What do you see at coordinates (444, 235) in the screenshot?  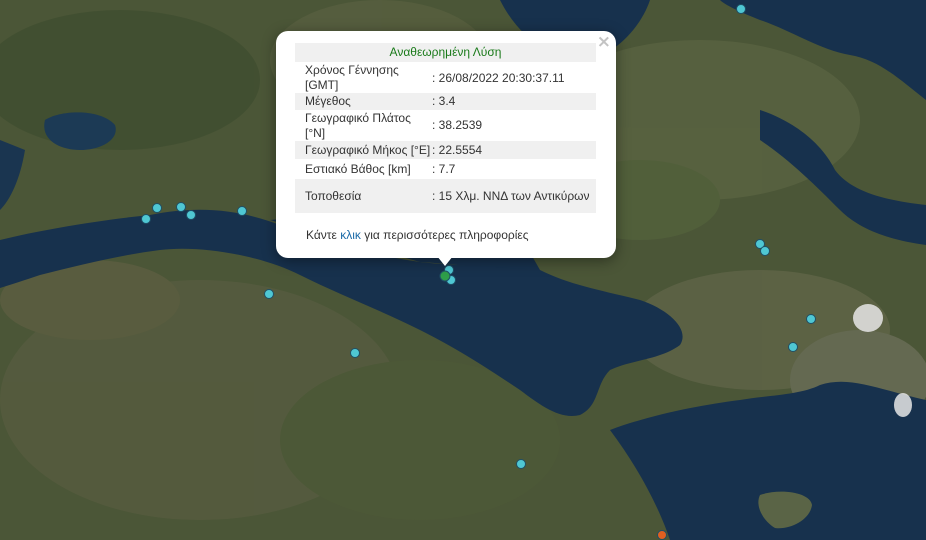 I see `more-info-suffix: για περισσότερες πληροφορίες` at bounding box center [444, 235].